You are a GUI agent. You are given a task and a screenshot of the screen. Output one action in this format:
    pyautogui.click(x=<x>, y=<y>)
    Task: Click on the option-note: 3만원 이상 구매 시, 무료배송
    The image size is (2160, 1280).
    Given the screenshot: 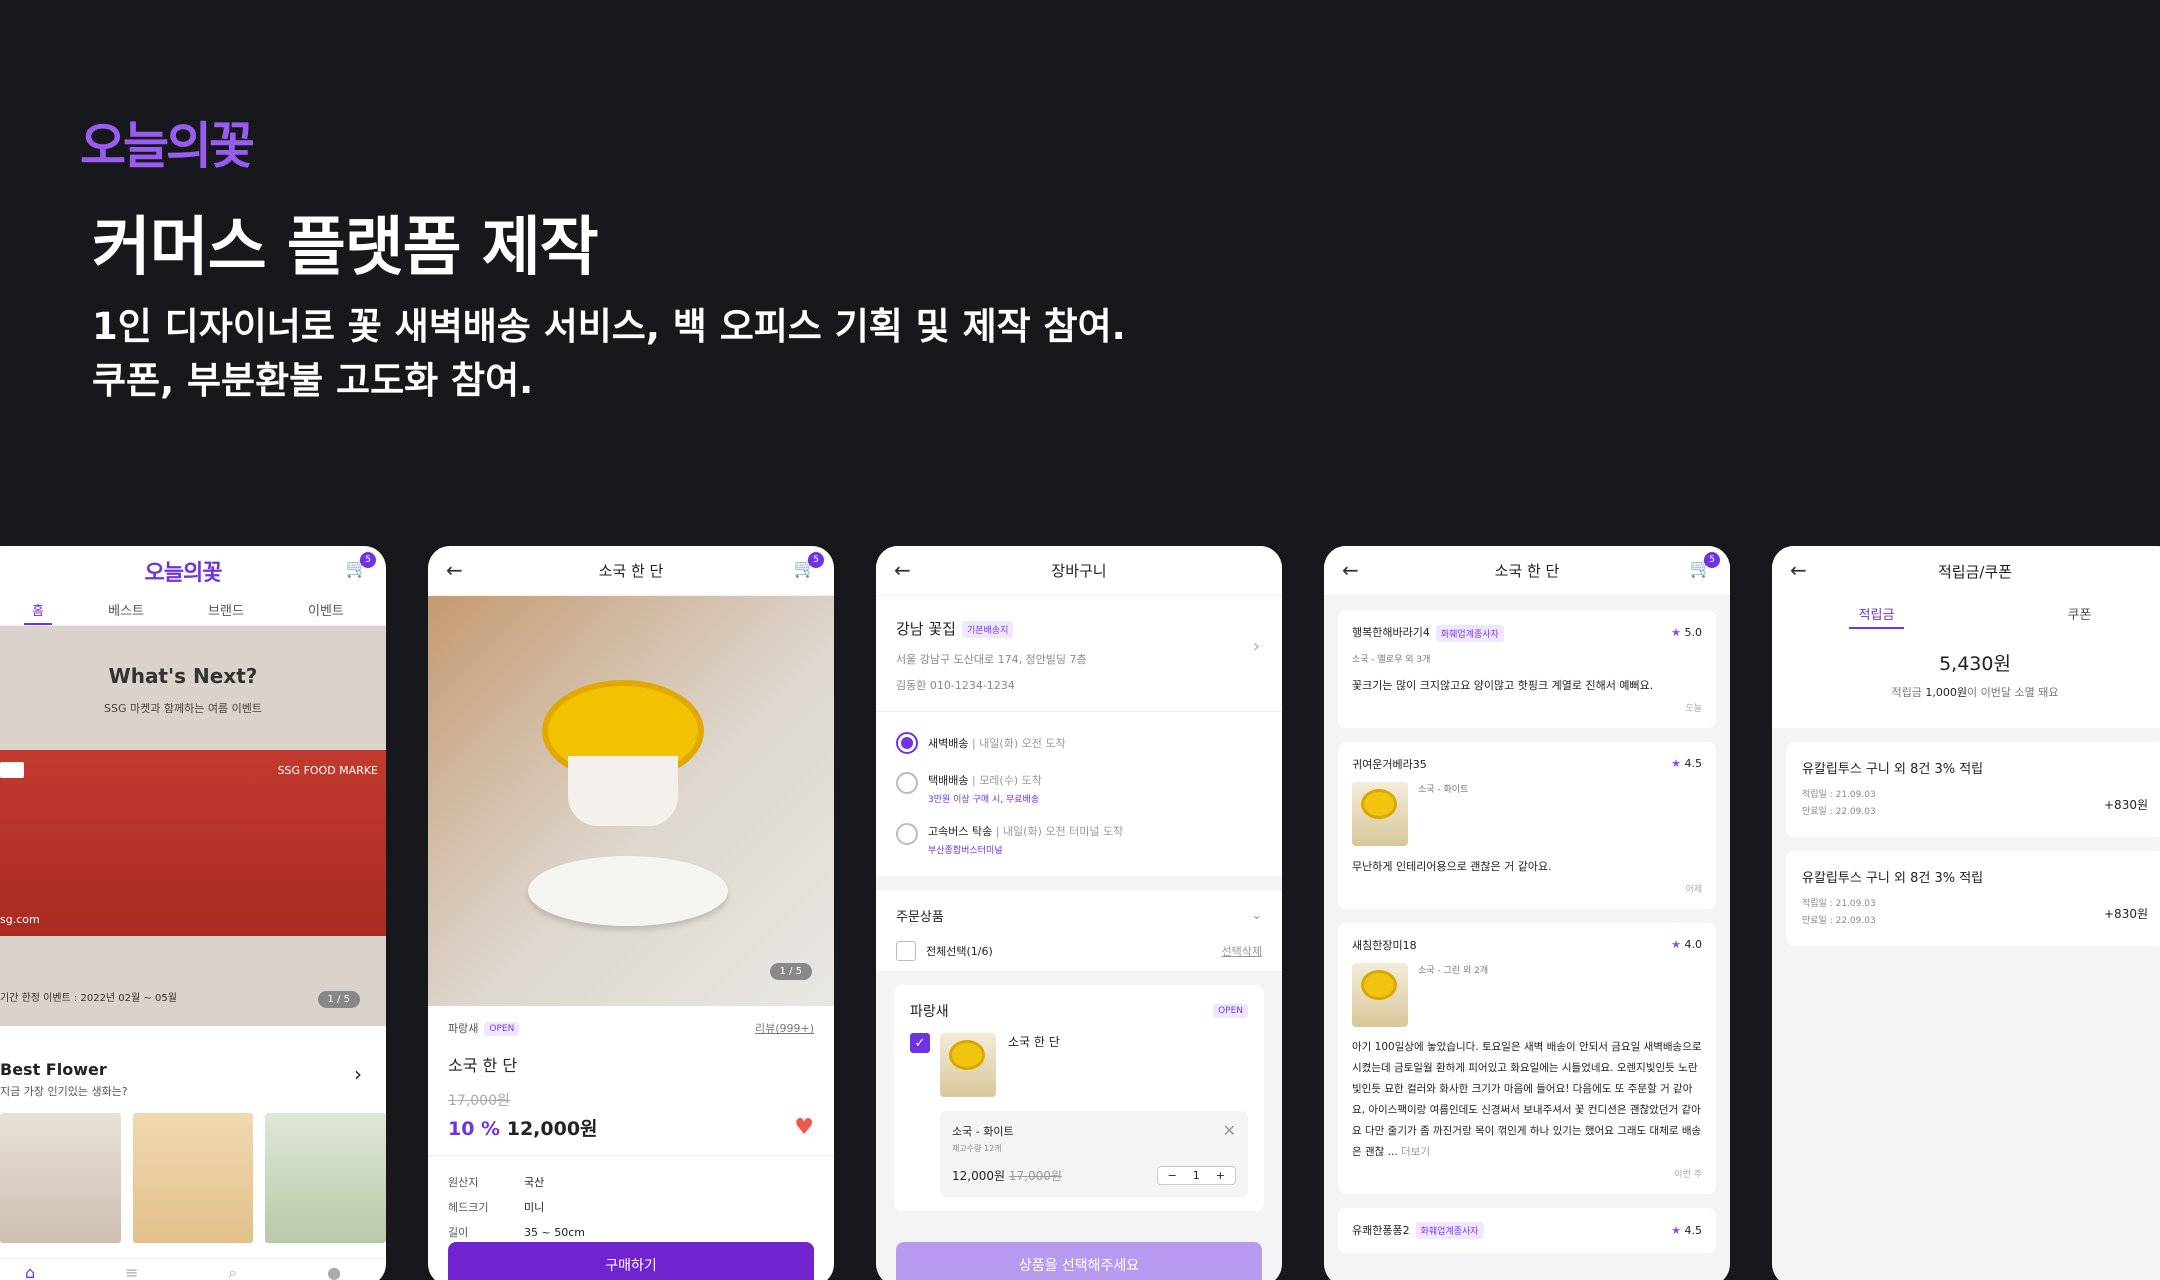 What is the action you would take?
    pyautogui.click(x=984, y=800)
    